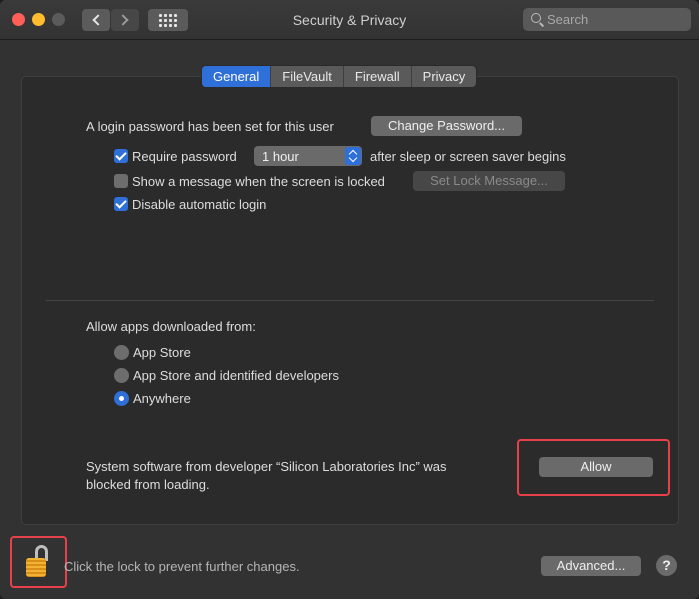  What do you see at coordinates (236, 76) in the screenshot?
I see `tab-general: General` at bounding box center [236, 76].